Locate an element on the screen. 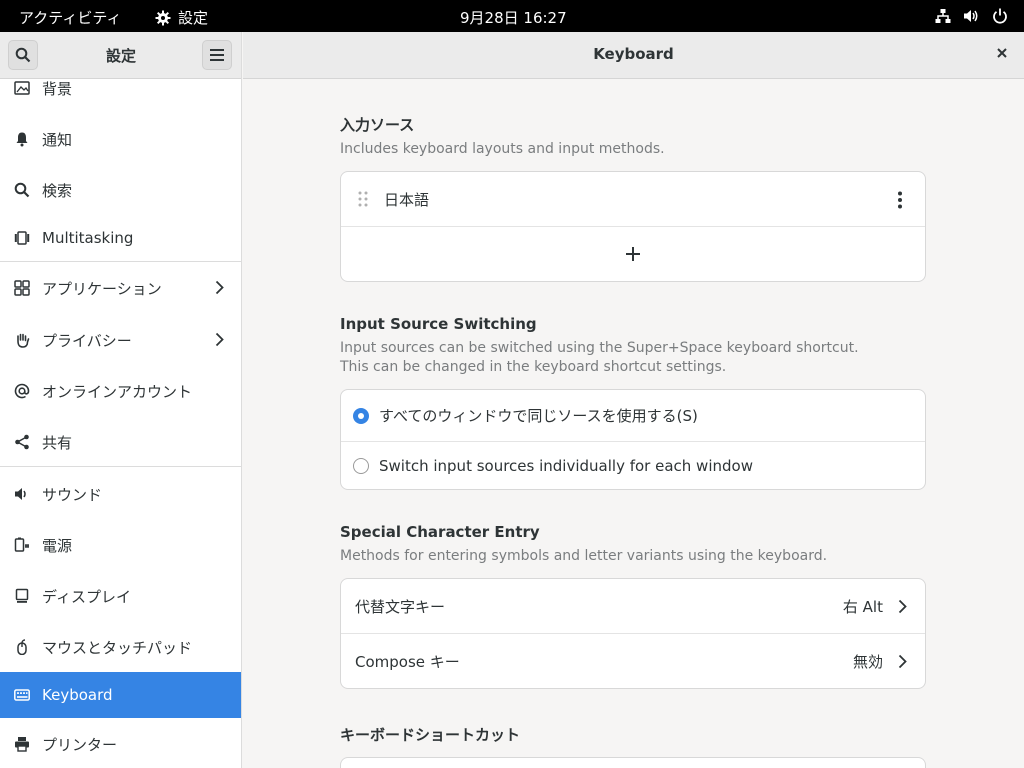 The height and width of the screenshot is (768, 1024). sidebar-item-label: オンラインアカウント is located at coordinates (117, 391).